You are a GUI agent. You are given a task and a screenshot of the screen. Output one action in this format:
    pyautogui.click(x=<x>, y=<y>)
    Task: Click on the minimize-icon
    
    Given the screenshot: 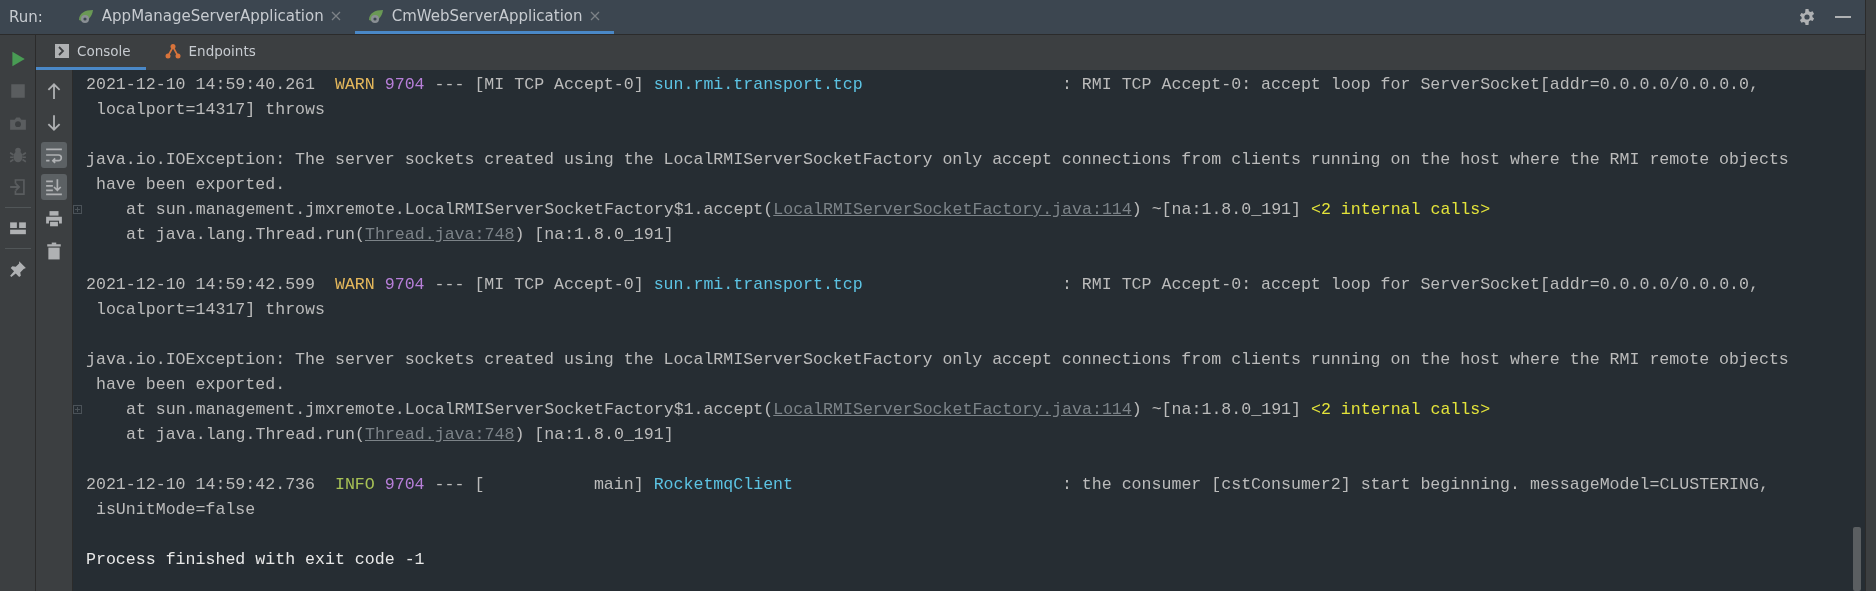 What is the action you would take?
    pyautogui.click(x=1843, y=17)
    